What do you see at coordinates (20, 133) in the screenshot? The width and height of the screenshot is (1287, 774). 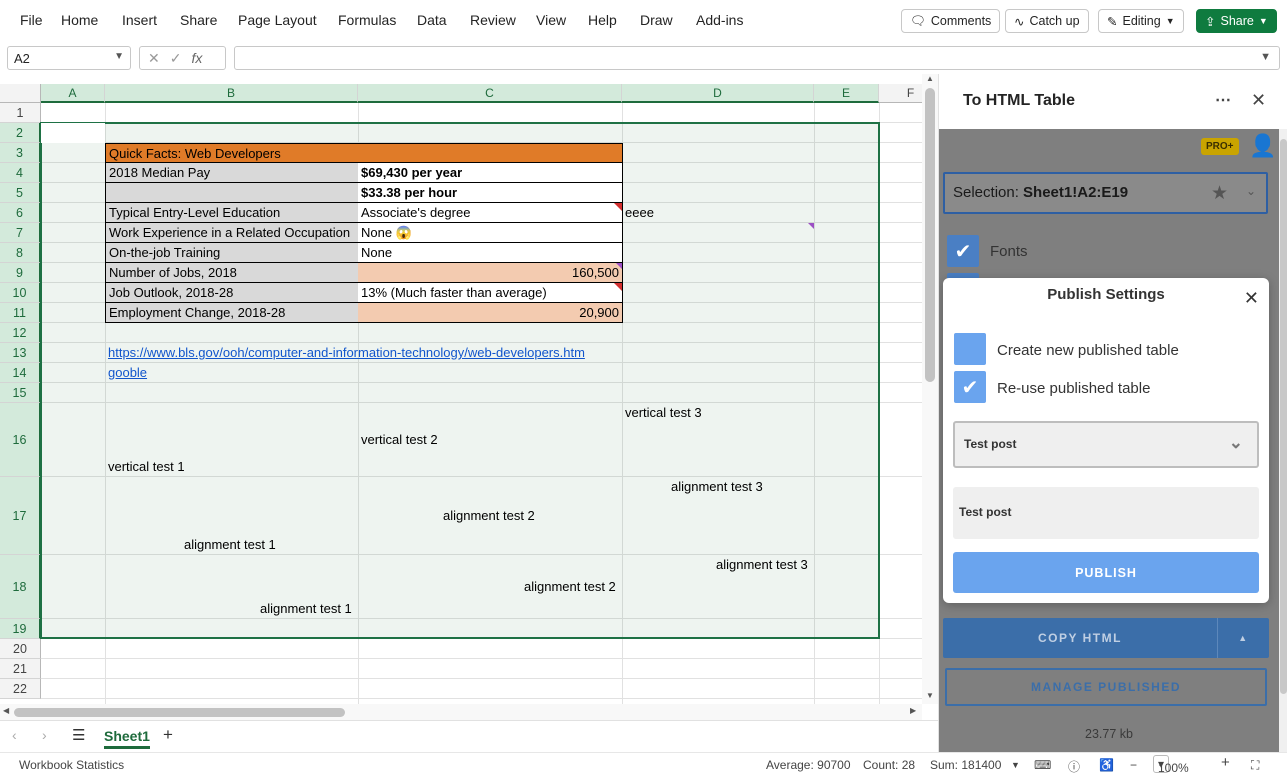 I see `row-header: 2` at bounding box center [20, 133].